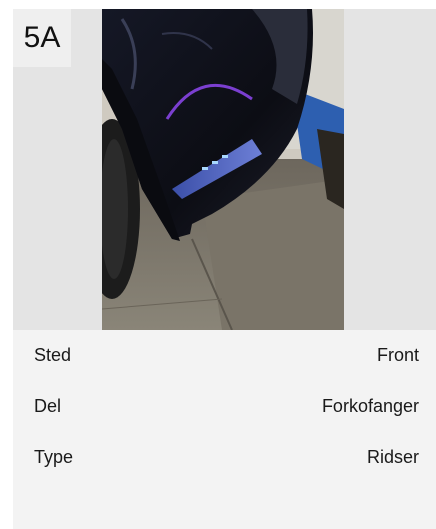 Image resolution: width=436 pixels, height=529 pixels. Describe the element at coordinates (226, 406) in the screenshot. I see `detail-row-part: Del Forkofanger` at that location.